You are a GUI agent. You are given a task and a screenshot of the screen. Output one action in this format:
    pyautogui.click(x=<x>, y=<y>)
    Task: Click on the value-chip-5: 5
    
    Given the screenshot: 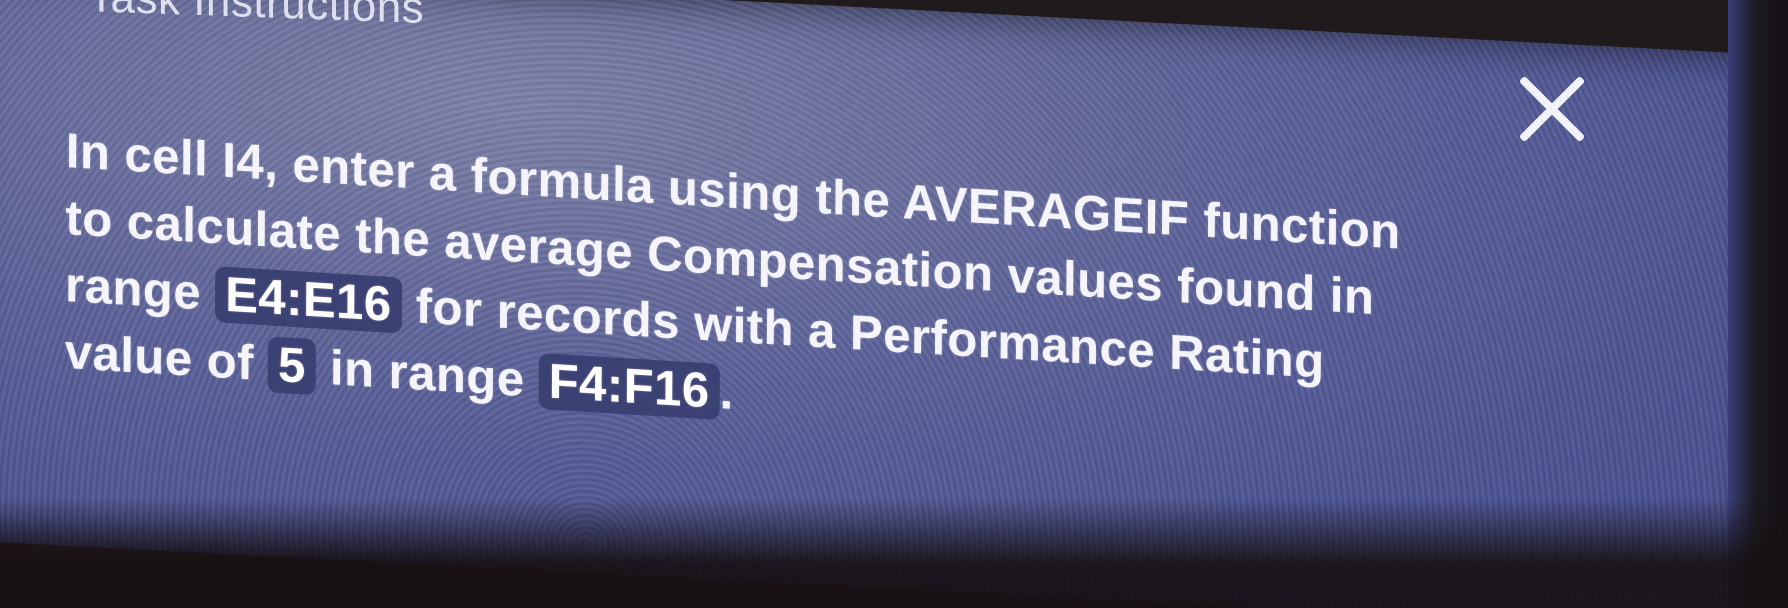 What is the action you would take?
    pyautogui.click(x=291, y=366)
    